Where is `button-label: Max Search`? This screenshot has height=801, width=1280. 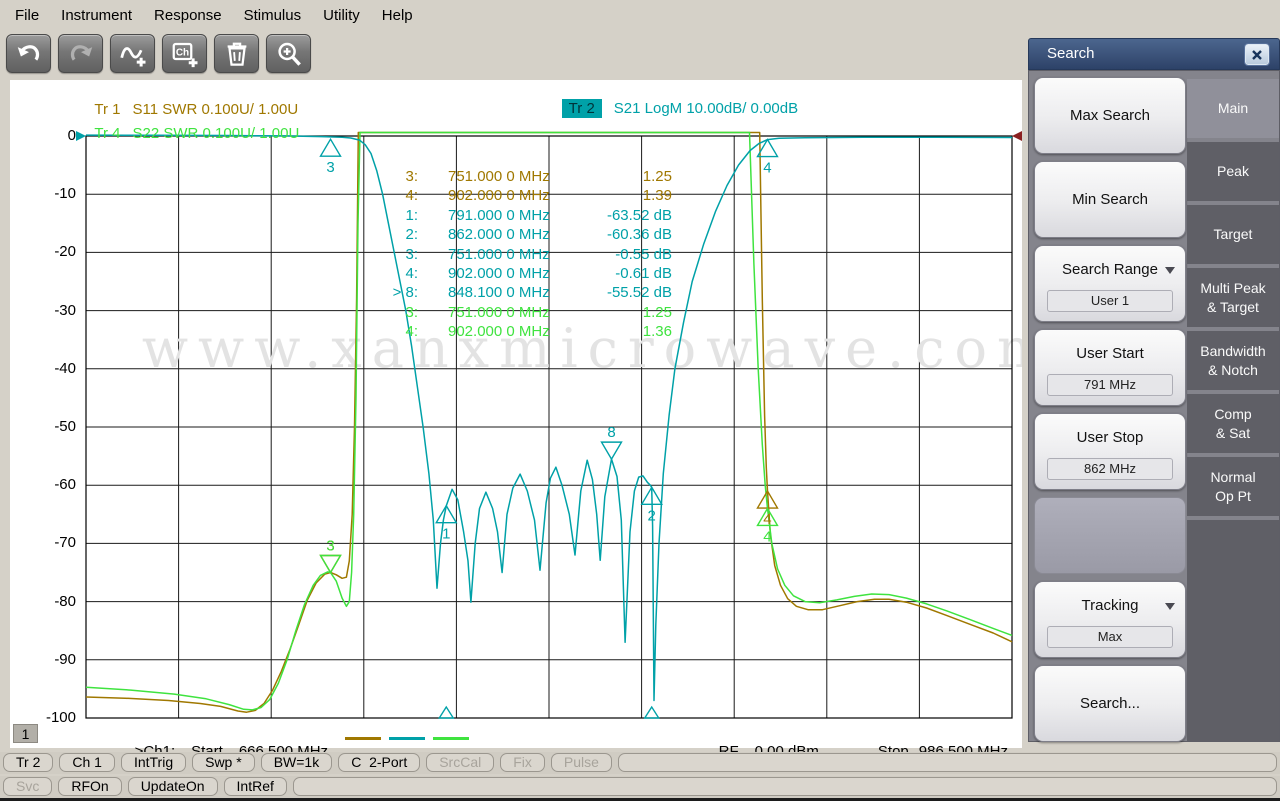 button-label: Max Search is located at coordinates (1110, 115).